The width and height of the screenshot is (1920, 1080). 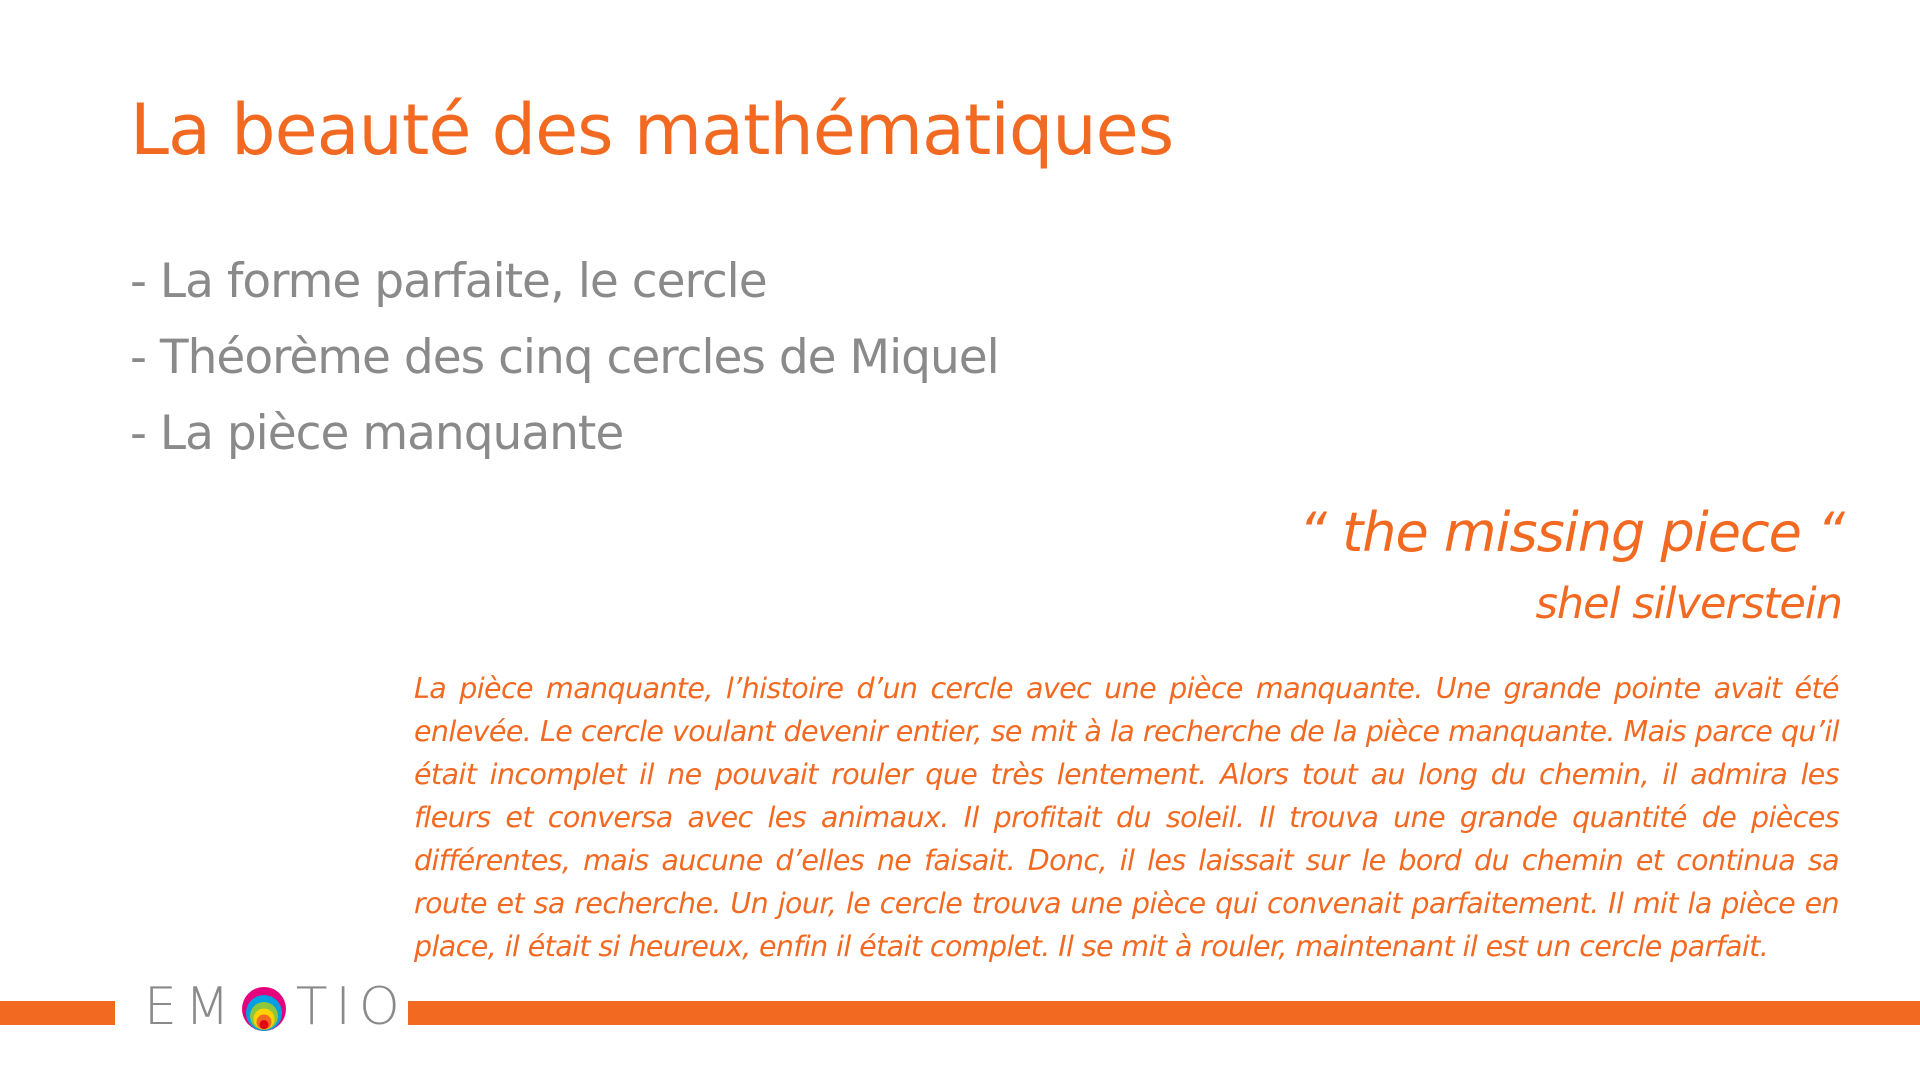 What do you see at coordinates (652, 130) in the screenshot?
I see `slide-title: La beauté des mathématiques` at bounding box center [652, 130].